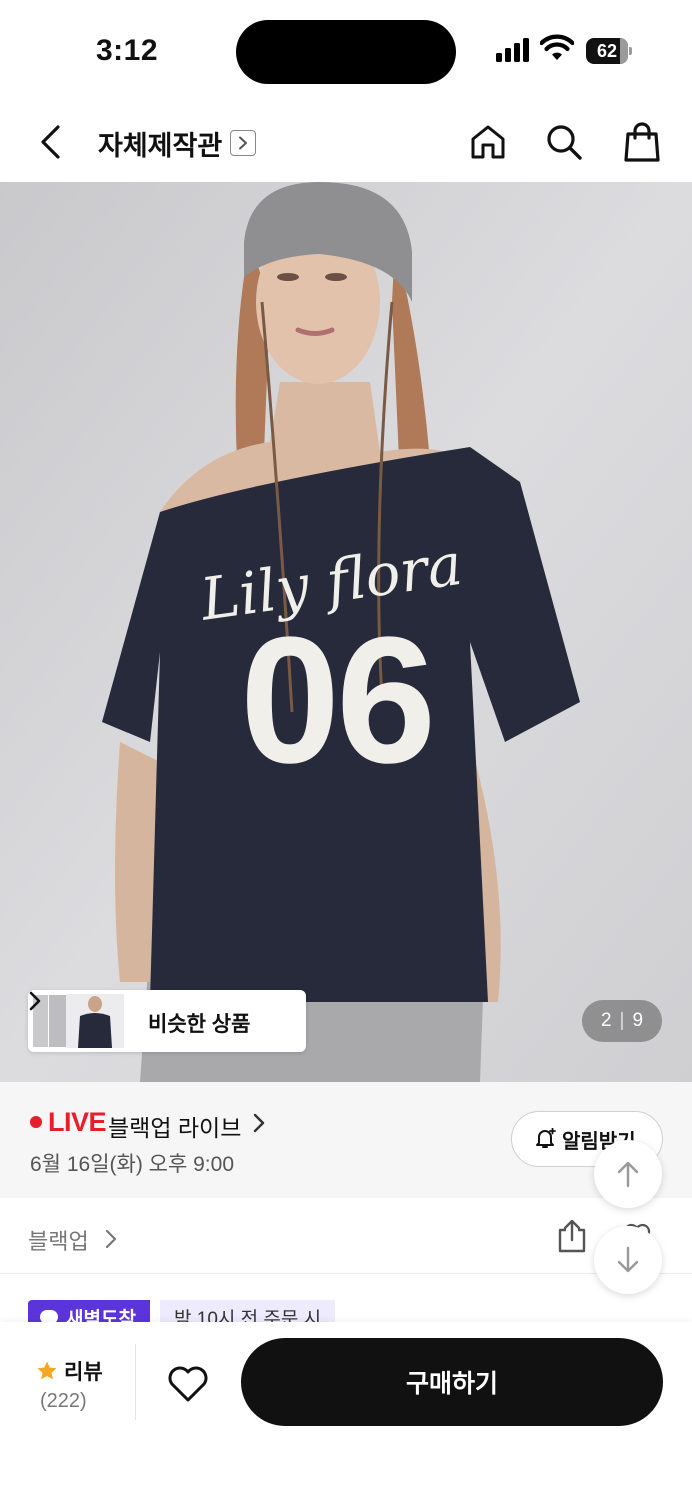  Describe the element at coordinates (199, 1024) in the screenshot. I see `similar-products-label: 비슷한 상품` at that location.